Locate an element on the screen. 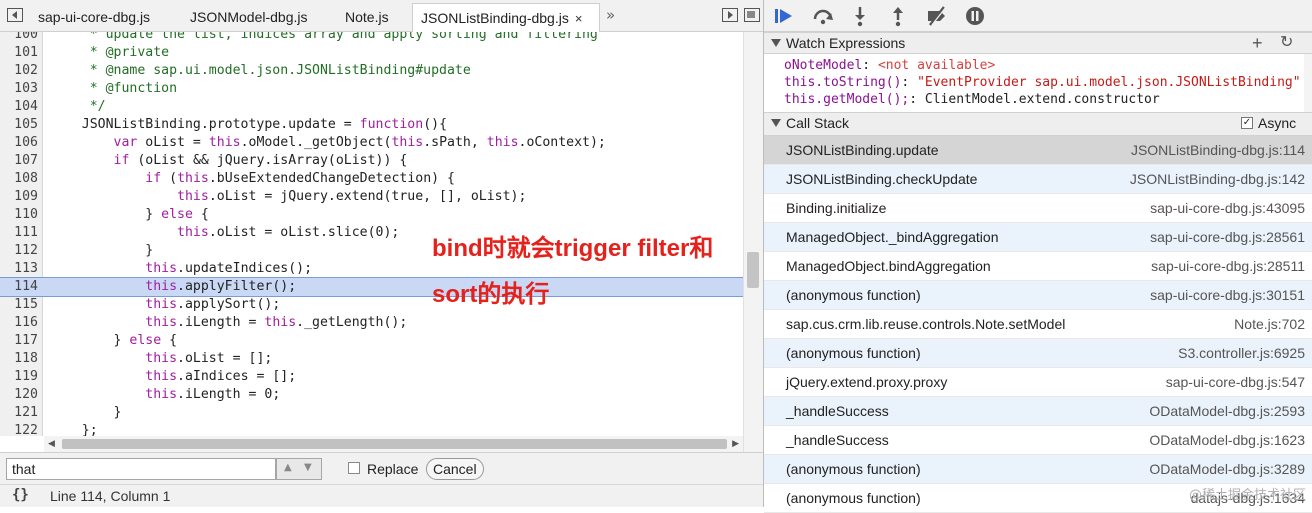 The height and width of the screenshot is (513, 1312). code-line: 103 * @function is located at coordinates (371, 89).